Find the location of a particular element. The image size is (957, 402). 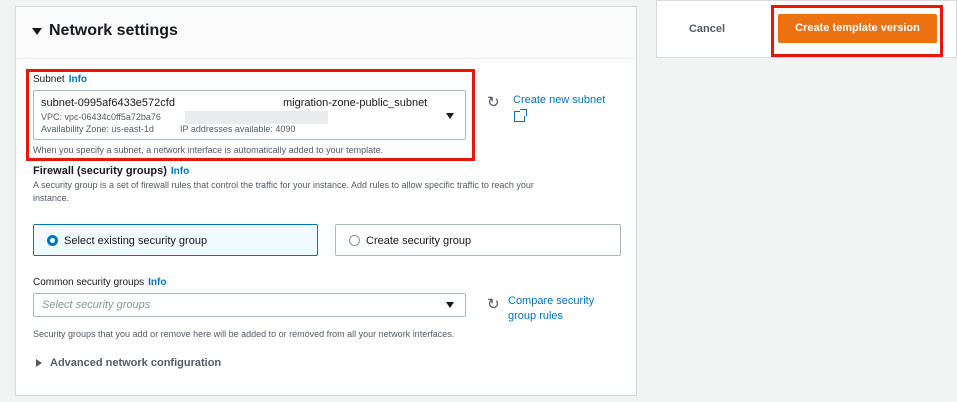

option-existing-security-group: Select existing security group is located at coordinates (175, 240).